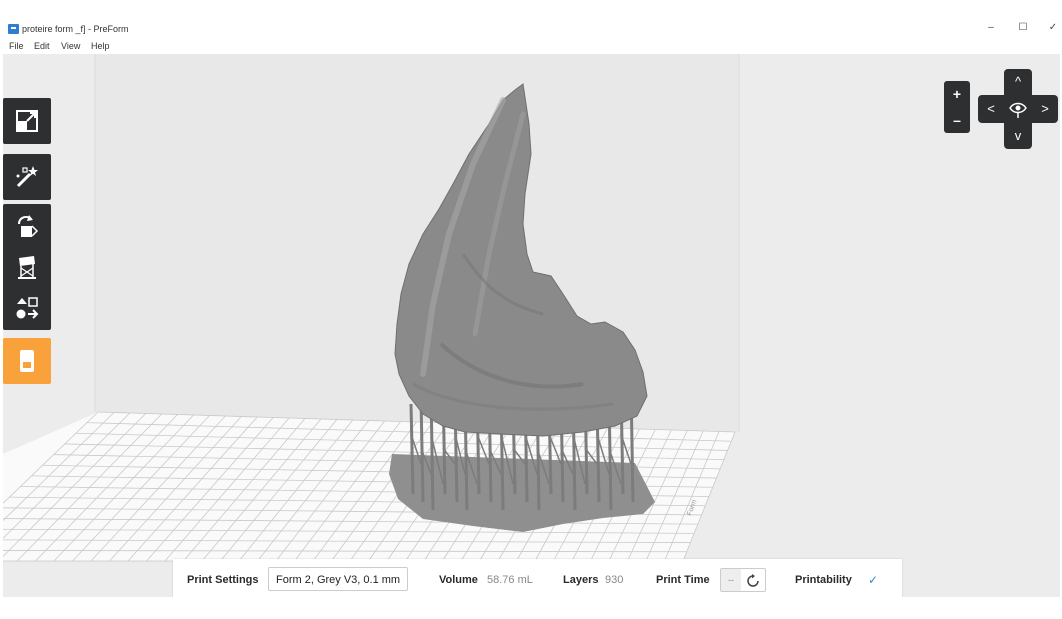 The width and height of the screenshot is (1062, 619). Describe the element at coordinates (16, 46) in the screenshot. I see `menu-file: File` at that location.